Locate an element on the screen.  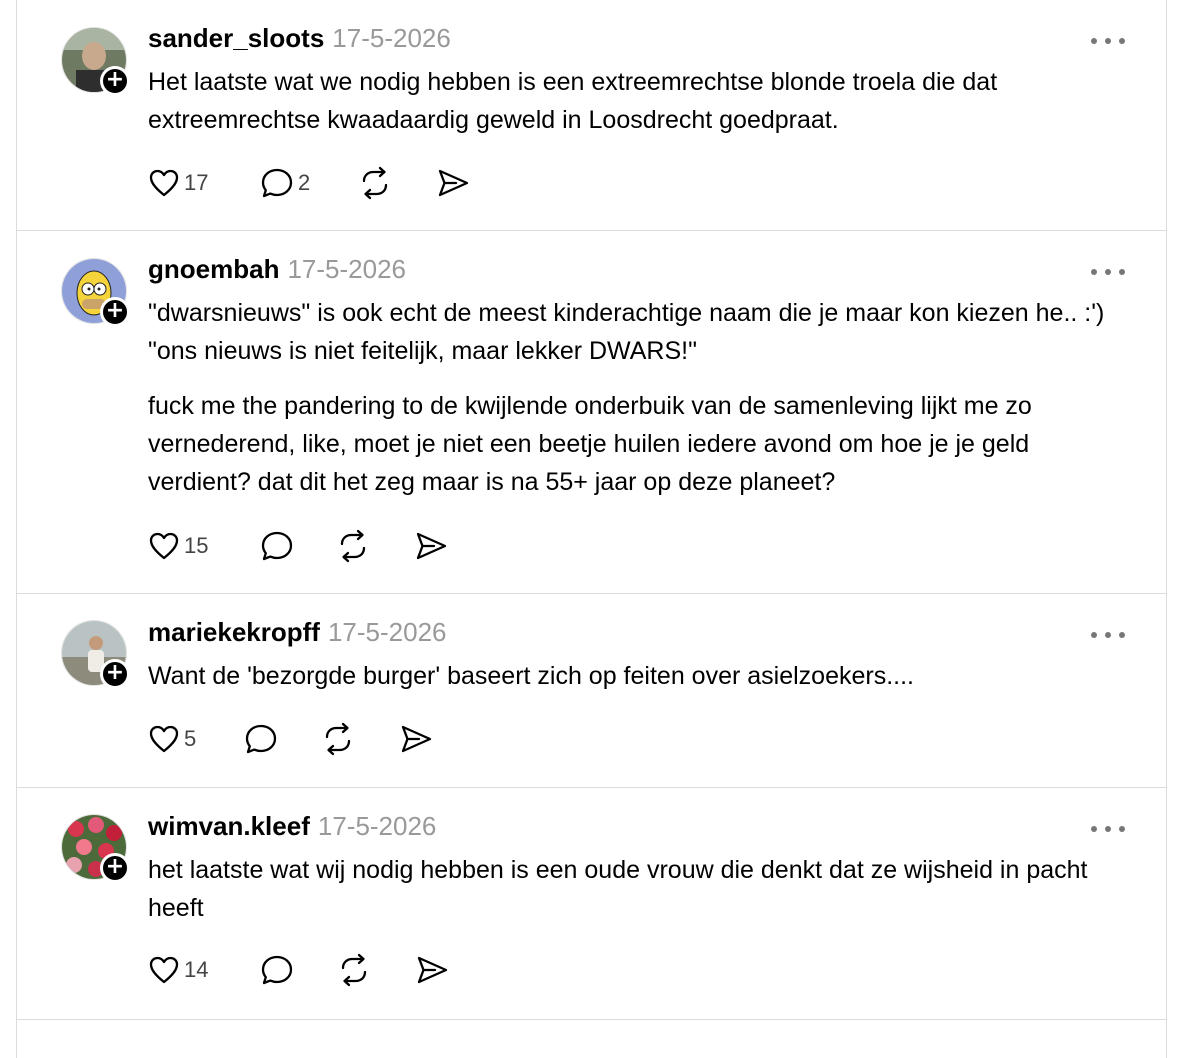
reply-button: 2 is located at coordinates (285, 183).